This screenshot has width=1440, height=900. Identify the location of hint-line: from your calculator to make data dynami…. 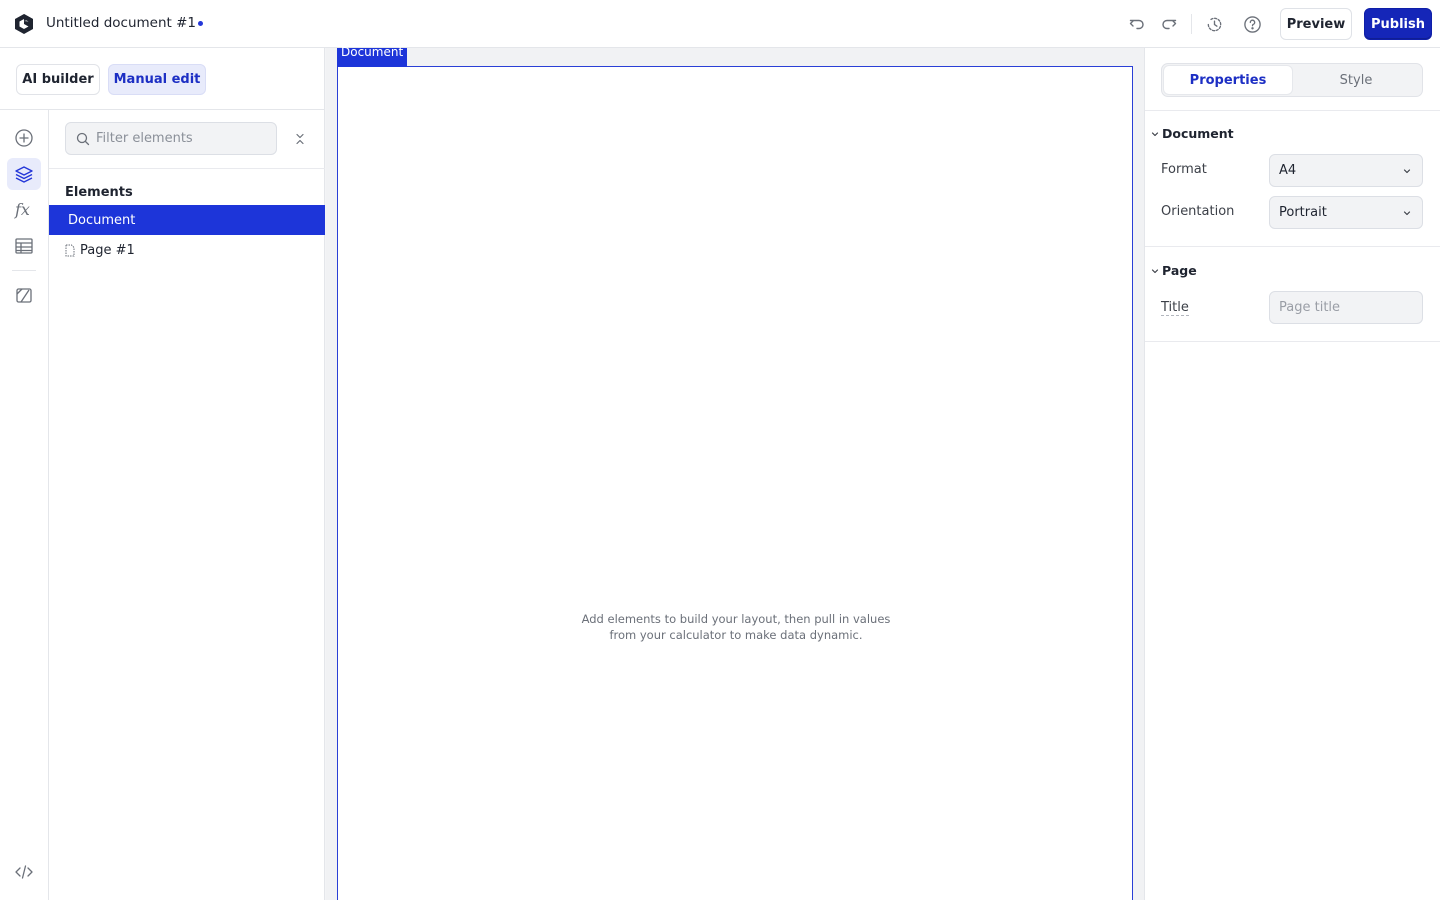
(736, 635).